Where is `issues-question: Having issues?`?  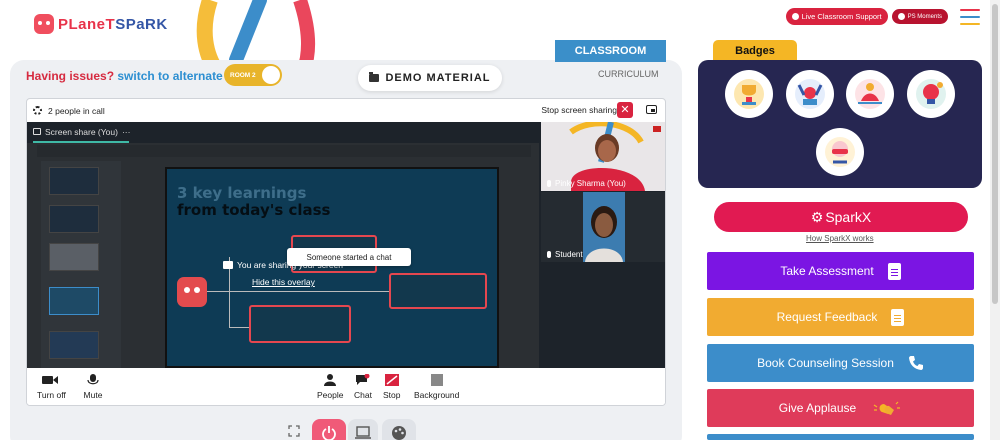
issues-question: Having issues? is located at coordinates (70, 76).